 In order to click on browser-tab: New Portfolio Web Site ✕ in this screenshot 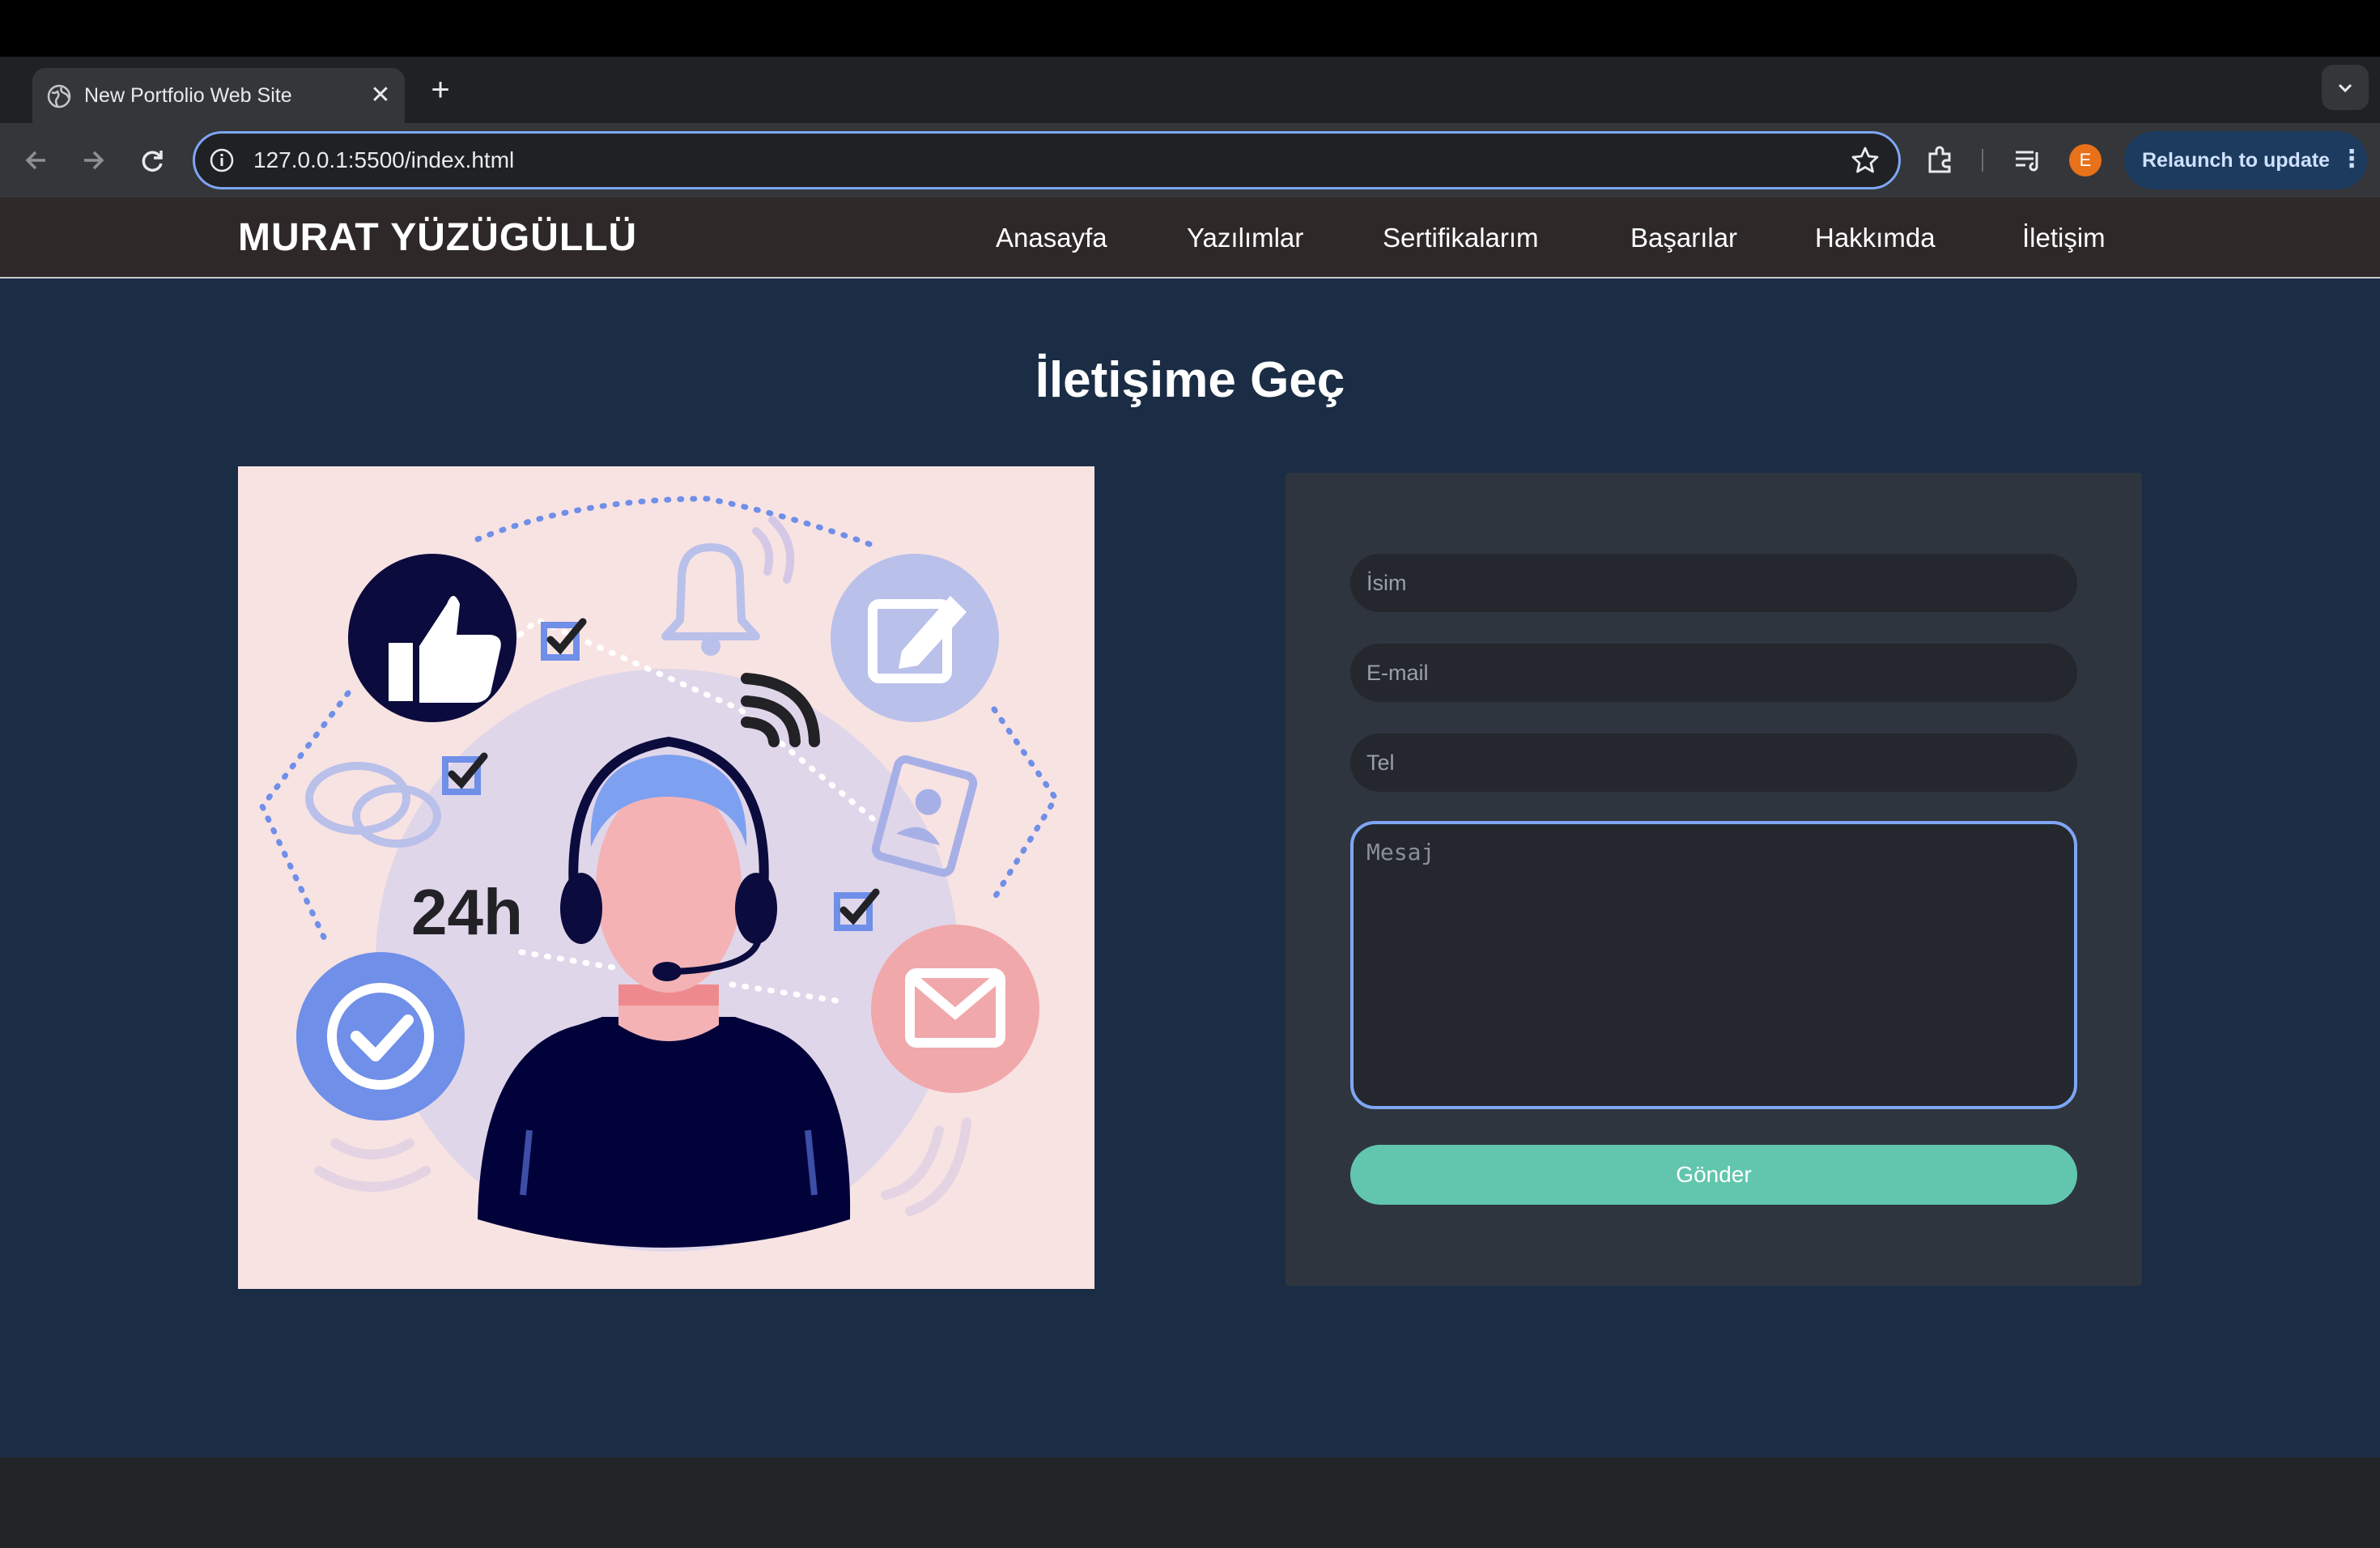, I will do `click(219, 96)`.